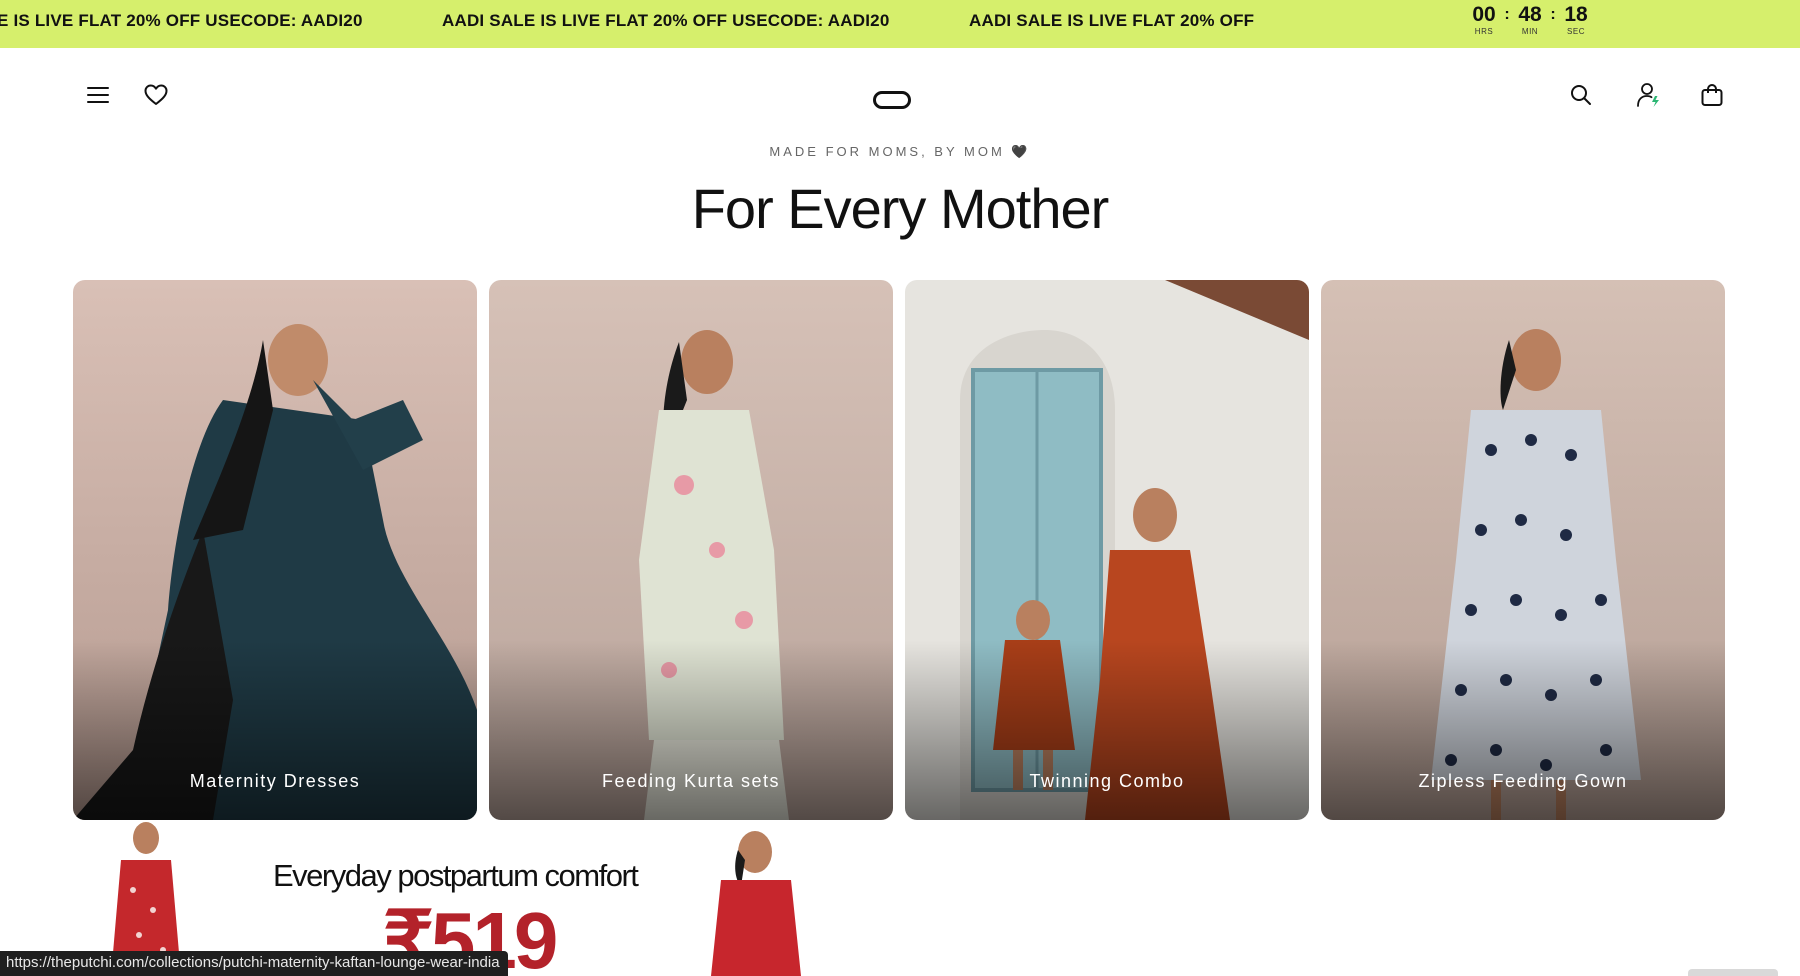 The image size is (1800, 976). I want to click on bag-icon, so click(1712, 95).